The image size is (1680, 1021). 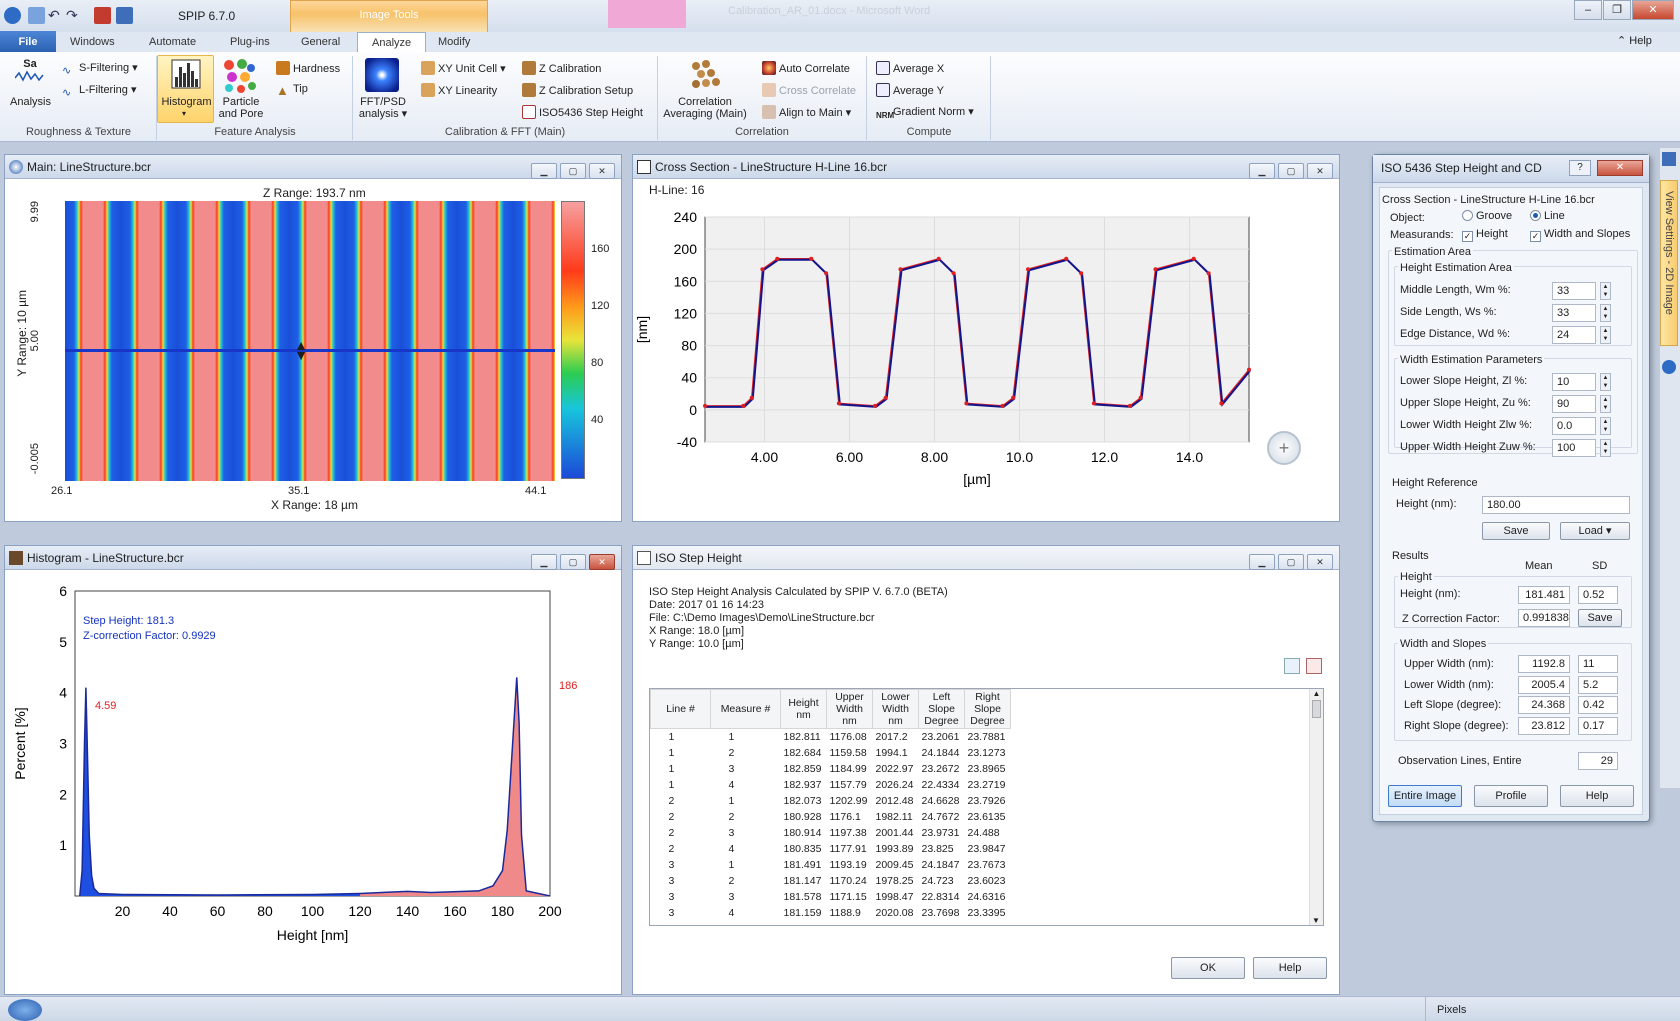 I want to click on z-correction-save-button: Save, so click(x=1600, y=618).